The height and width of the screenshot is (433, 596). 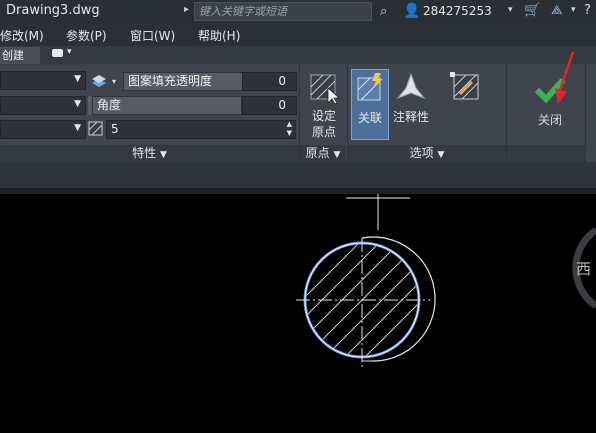 What do you see at coordinates (186, 9) in the screenshot?
I see `expand-arrow-icon: ▸` at bounding box center [186, 9].